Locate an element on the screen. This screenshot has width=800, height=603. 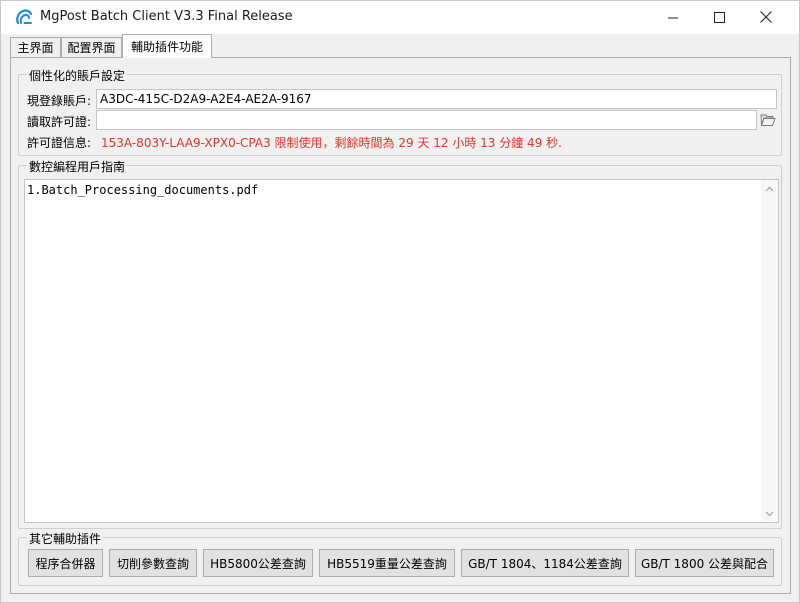
window-title: MgPost Batch Client V3.3 Final Release is located at coordinates (166, 16).